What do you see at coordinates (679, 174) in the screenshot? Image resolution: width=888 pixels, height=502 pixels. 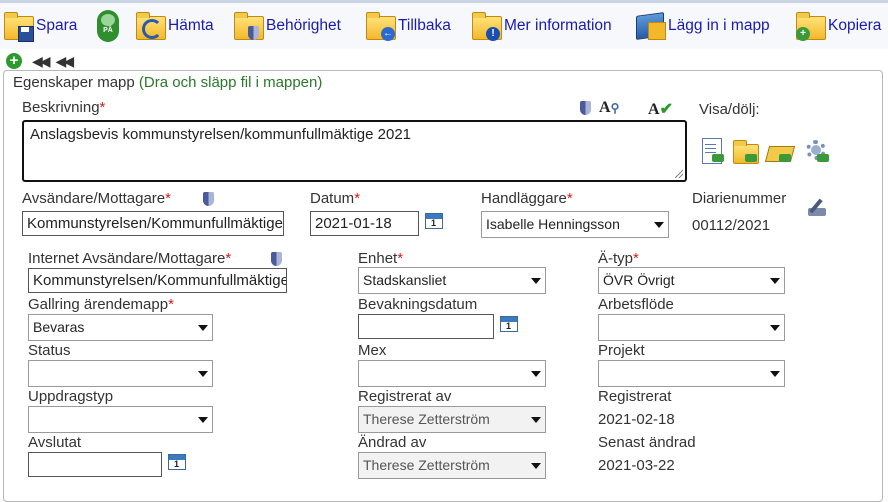 I see `resize-handle` at bounding box center [679, 174].